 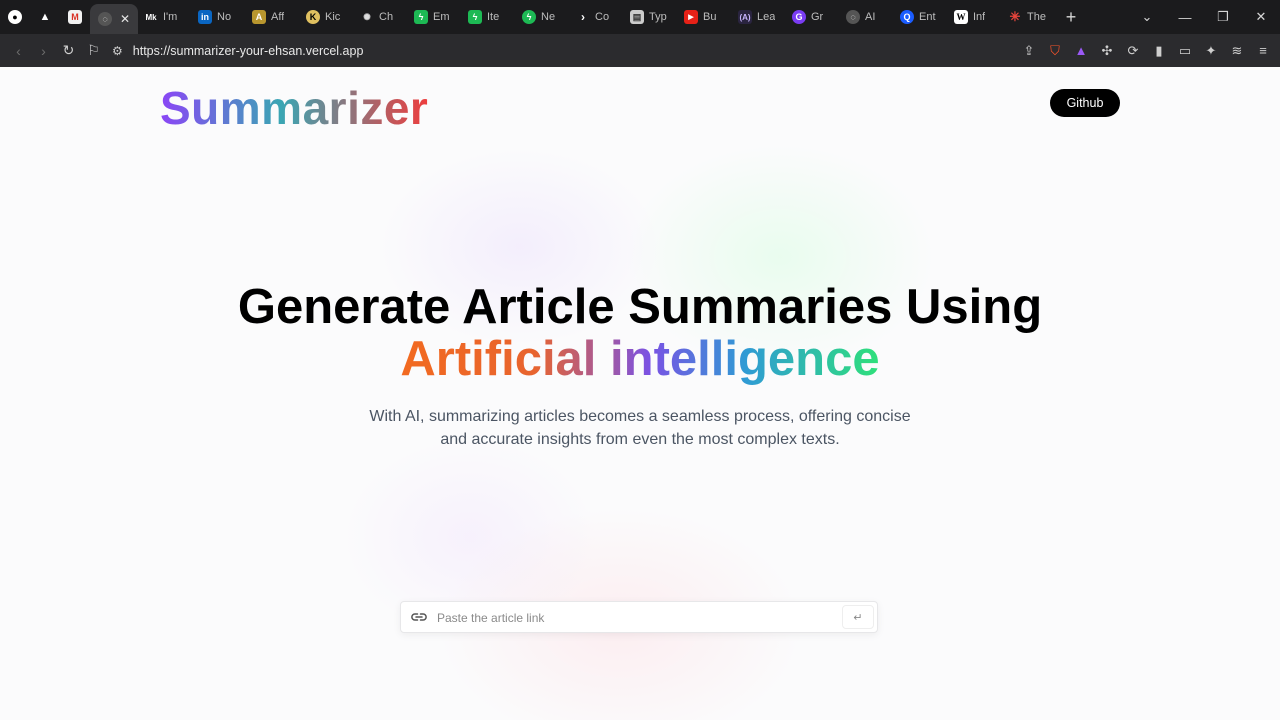 What do you see at coordinates (18, 51) in the screenshot?
I see `back-icon: ‹` at bounding box center [18, 51].